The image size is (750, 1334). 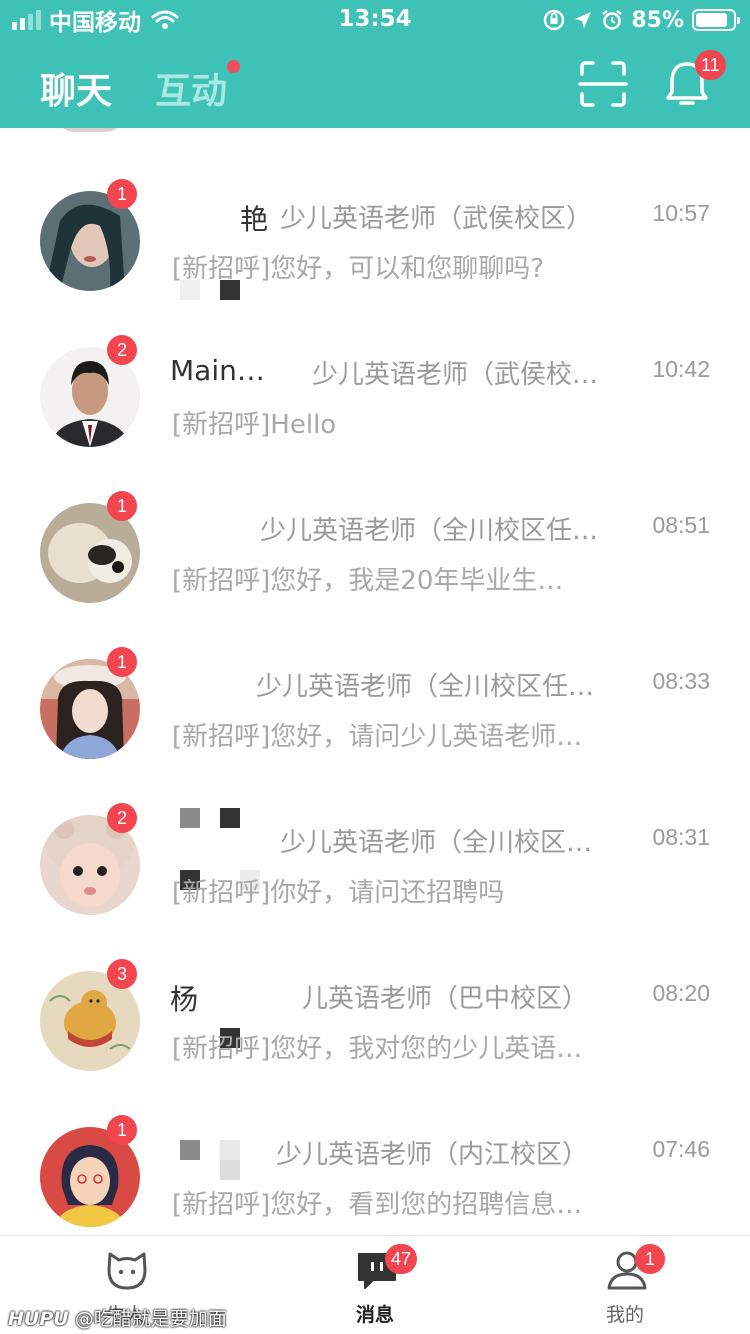 What do you see at coordinates (432, 1155) in the screenshot?
I see `job-title: 少儿英语老师（内江校区）` at bounding box center [432, 1155].